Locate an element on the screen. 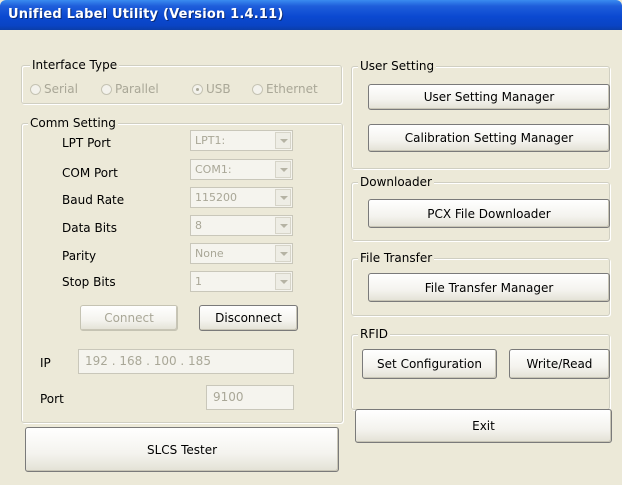 Image resolution: width=622 pixels, height=485 pixels. title-bar: Unified Label Utility (Version 1.4.11) is located at coordinates (311, 15).